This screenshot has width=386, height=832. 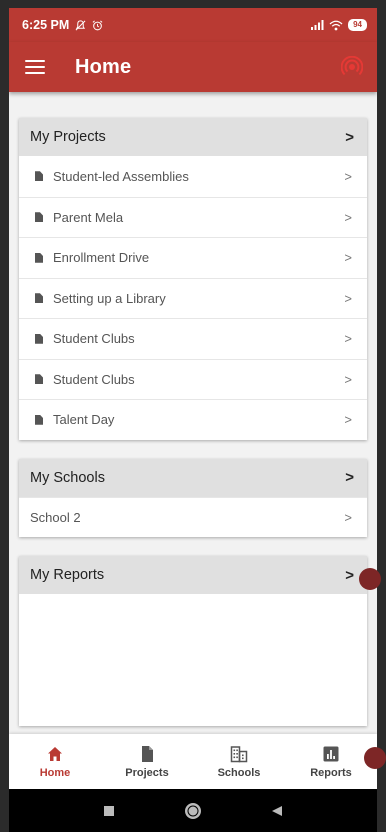 What do you see at coordinates (193, 257) in the screenshot?
I see `project-item: Enrollment Drive >` at bounding box center [193, 257].